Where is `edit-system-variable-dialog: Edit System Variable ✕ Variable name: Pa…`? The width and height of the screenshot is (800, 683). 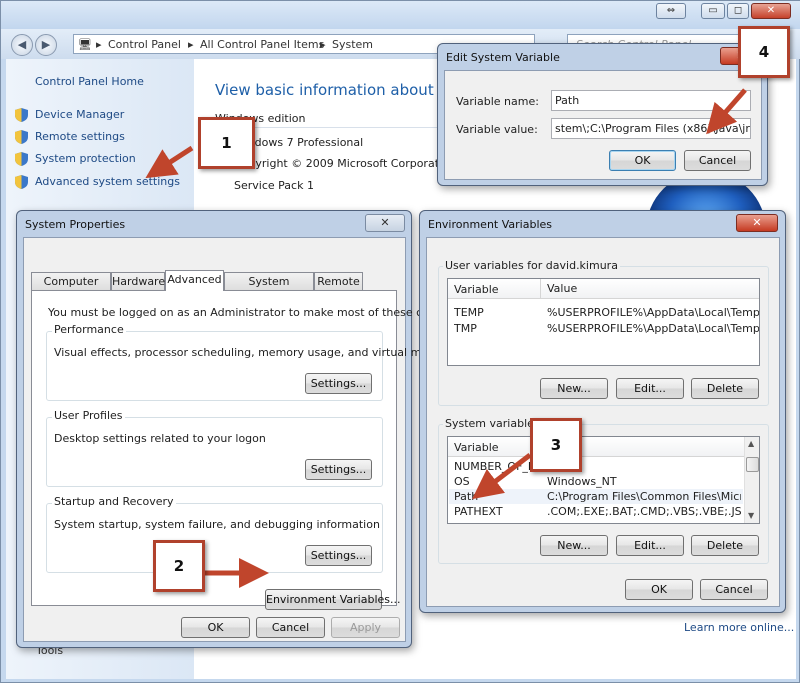 edit-system-variable-dialog: Edit System Variable ✕ Variable name: Pa… is located at coordinates (602, 114).